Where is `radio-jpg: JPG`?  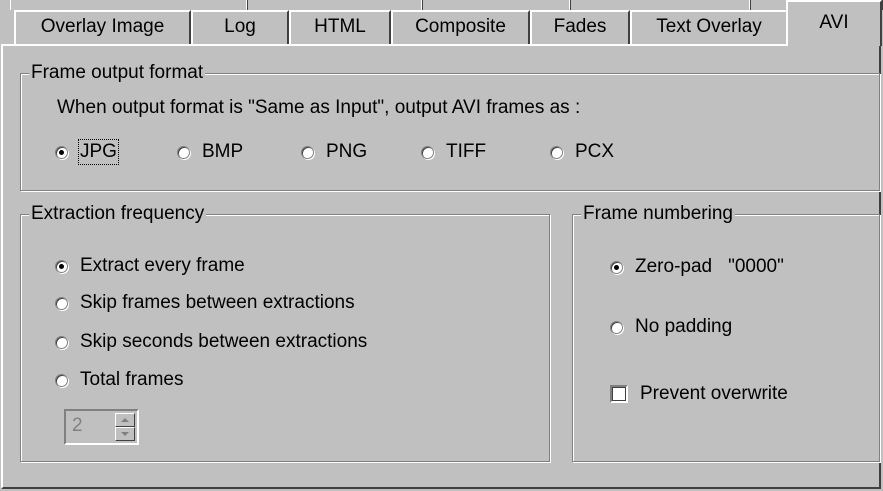
radio-jpg: JPG is located at coordinates (87, 152).